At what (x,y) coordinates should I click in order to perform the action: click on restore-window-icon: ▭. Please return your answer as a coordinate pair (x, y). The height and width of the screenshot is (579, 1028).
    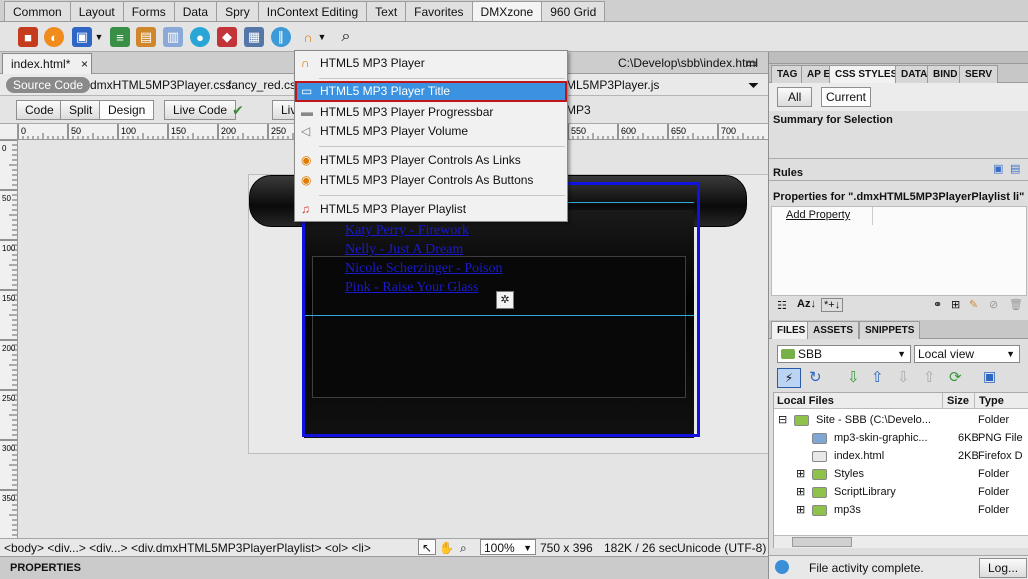
    Looking at the image, I should click on (751, 63).